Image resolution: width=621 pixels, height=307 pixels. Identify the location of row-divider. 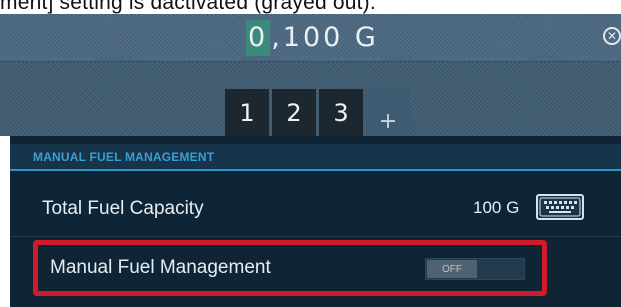
(315, 236).